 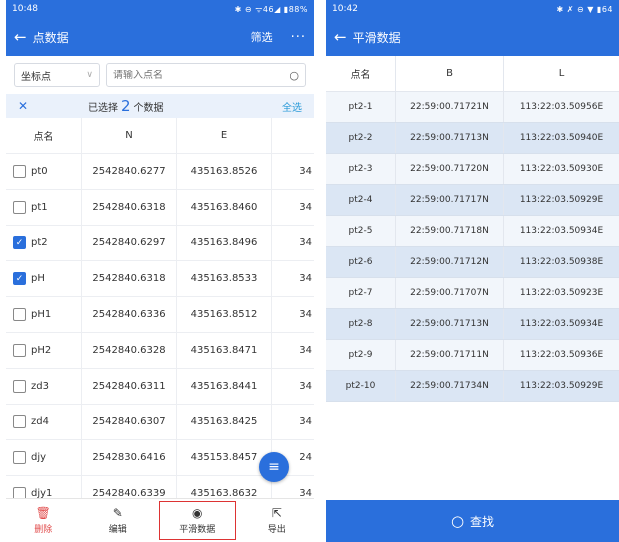 I want to click on edit-icon: ✎, so click(x=117, y=513).